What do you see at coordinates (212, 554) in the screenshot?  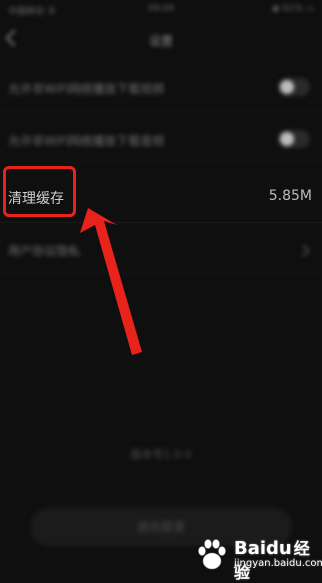 I see `baidu-paw-icon` at bounding box center [212, 554].